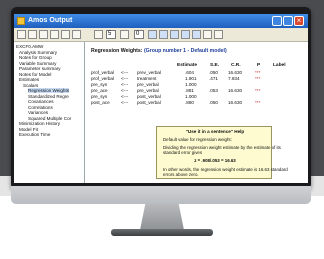 The width and height of the screenshot is (324, 259). I want to click on window-titlebar: Amos Output ×, so click(161, 21).